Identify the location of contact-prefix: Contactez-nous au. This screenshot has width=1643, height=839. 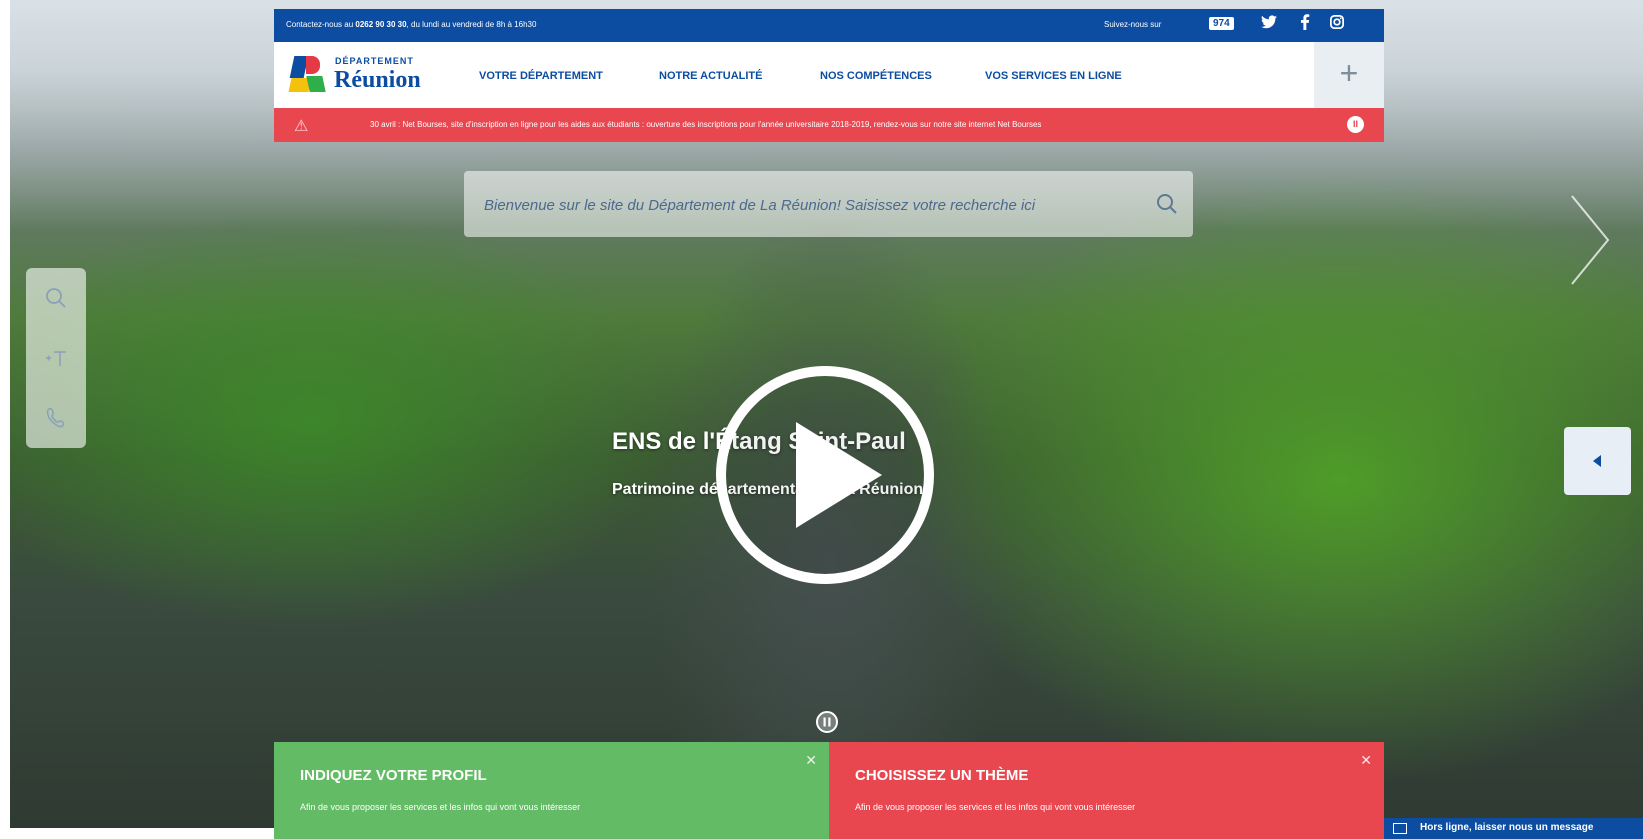
(321, 24).